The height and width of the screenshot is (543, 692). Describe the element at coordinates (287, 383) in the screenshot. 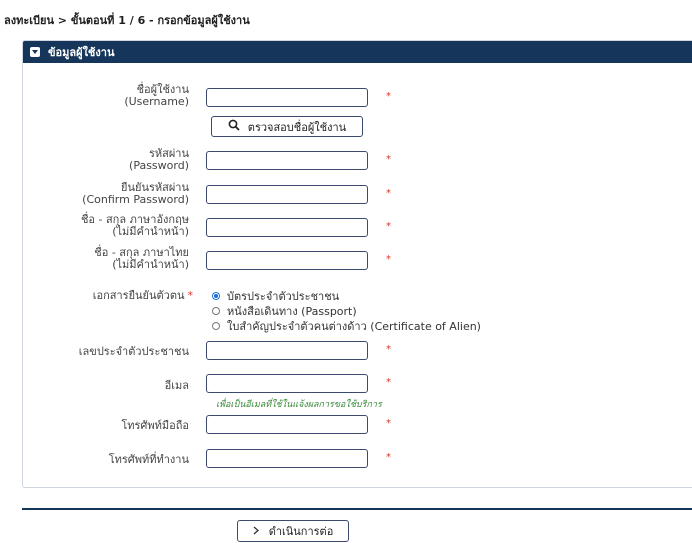

I see `email-input` at that location.